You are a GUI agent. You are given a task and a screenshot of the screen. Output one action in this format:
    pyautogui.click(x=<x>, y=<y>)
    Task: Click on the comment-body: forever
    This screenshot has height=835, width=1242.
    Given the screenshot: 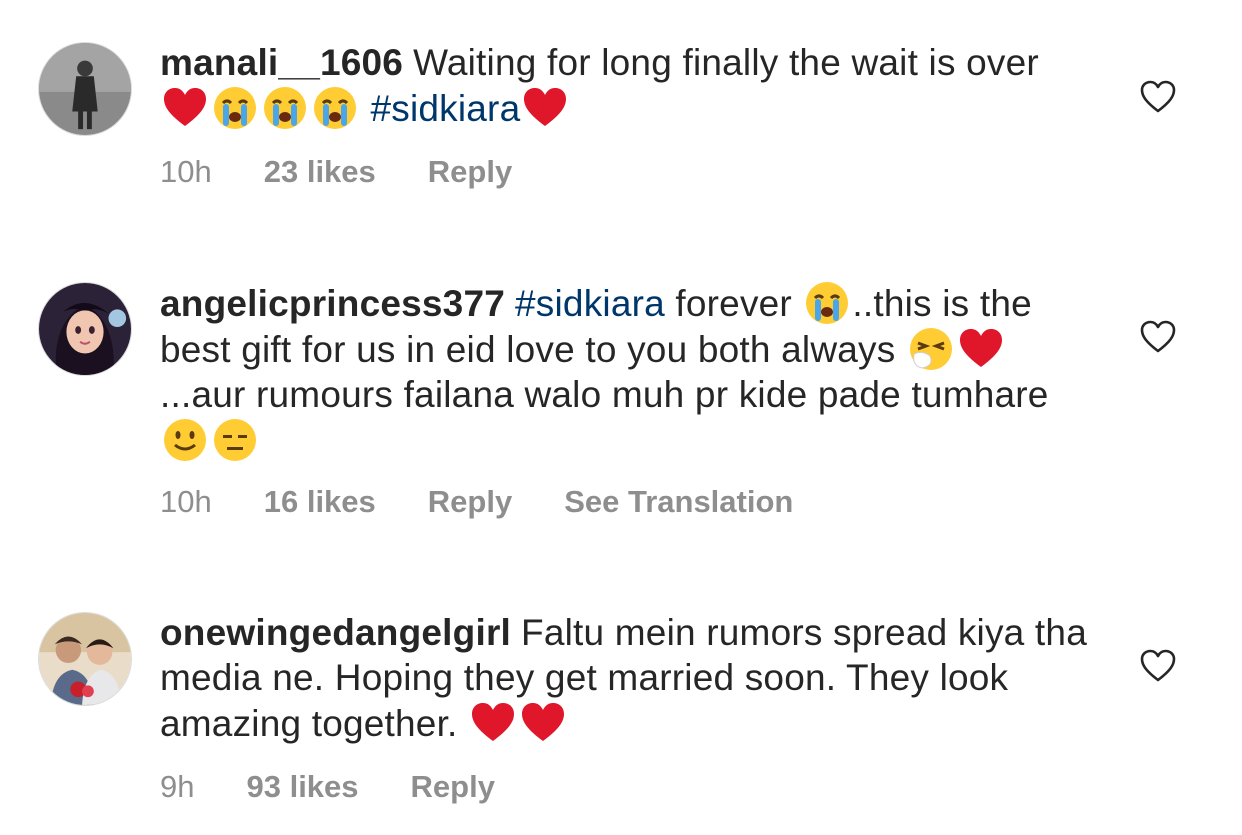 What is the action you would take?
    pyautogui.click(x=733, y=303)
    